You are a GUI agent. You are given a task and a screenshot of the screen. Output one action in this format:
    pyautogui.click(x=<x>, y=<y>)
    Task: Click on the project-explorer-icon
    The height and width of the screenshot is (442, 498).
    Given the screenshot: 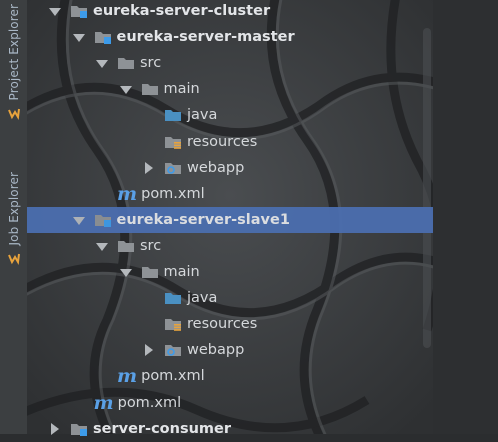 What is the action you would take?
    pyautogui.click(x=13, y=115)
    